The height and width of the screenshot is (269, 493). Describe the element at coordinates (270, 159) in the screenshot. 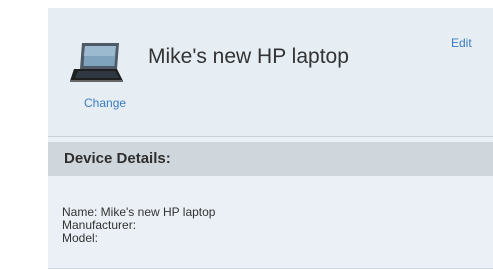

I see `details-header: Device Details:` at that location.